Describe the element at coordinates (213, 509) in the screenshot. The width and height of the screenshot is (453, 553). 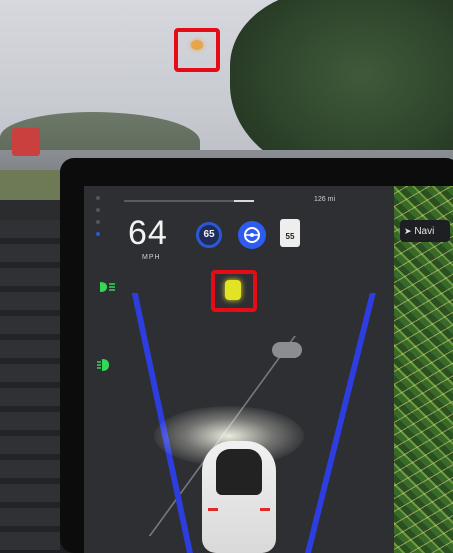
I see `tail-light-left` at that location.